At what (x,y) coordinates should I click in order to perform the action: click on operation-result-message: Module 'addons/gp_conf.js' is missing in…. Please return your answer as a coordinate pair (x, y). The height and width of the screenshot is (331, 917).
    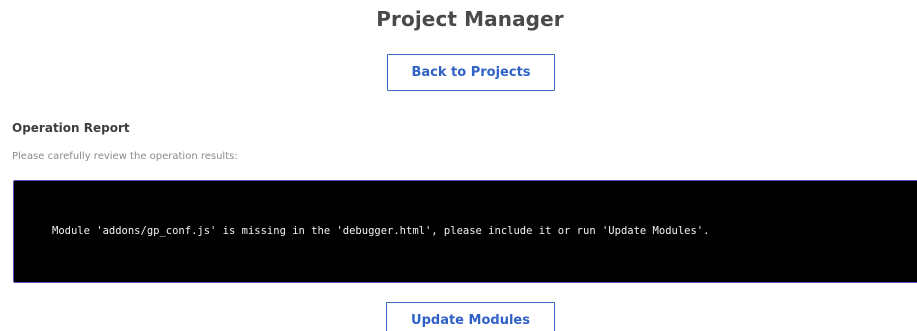
    Looking at the image, I should click on (381, 231).